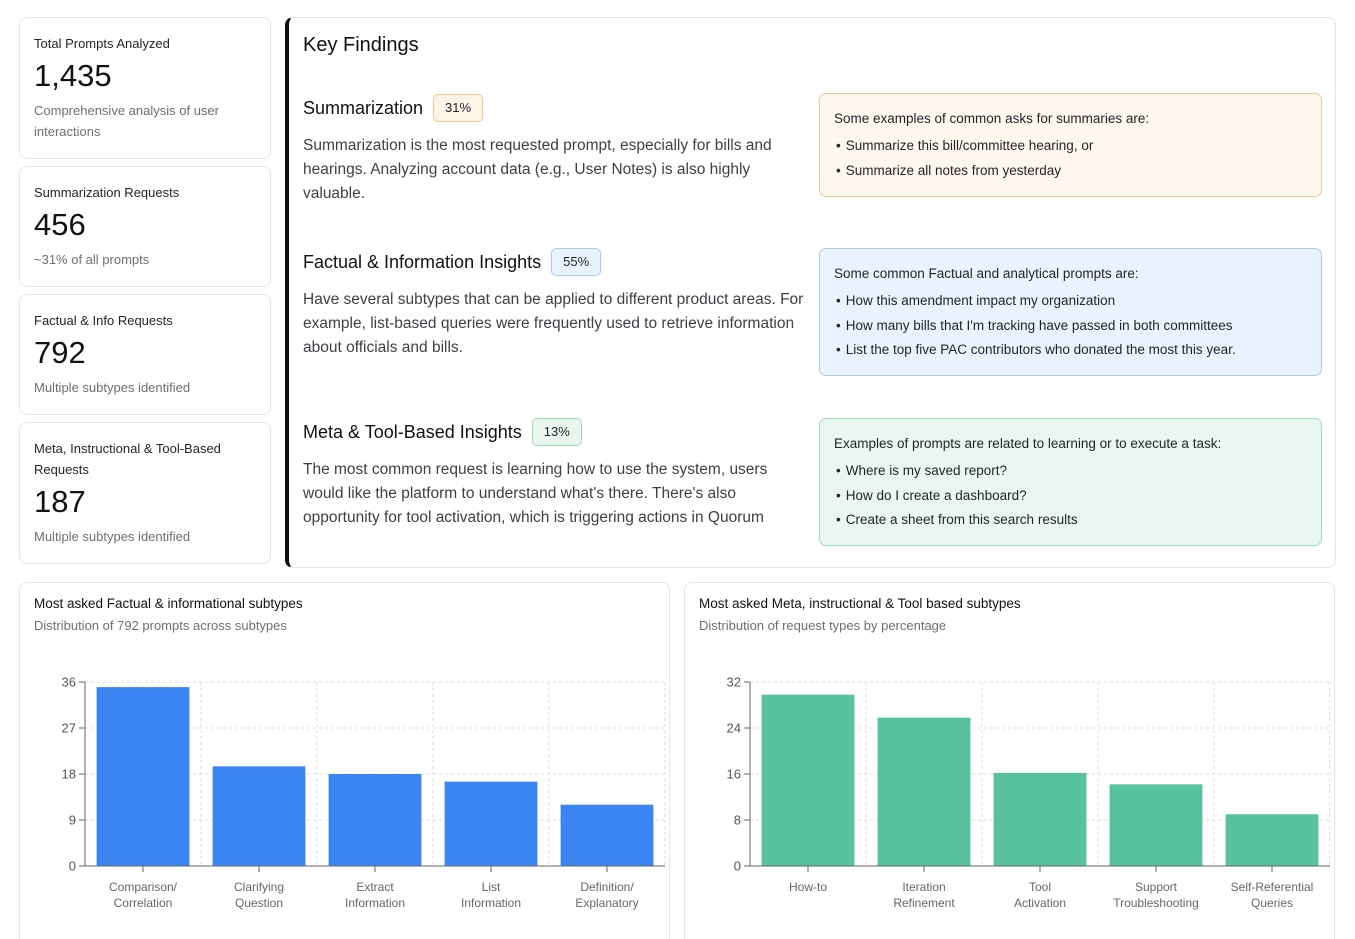 This screenshot has height=939, width=1355. I want to click on y-tick-label: 16, so click(734, 774).